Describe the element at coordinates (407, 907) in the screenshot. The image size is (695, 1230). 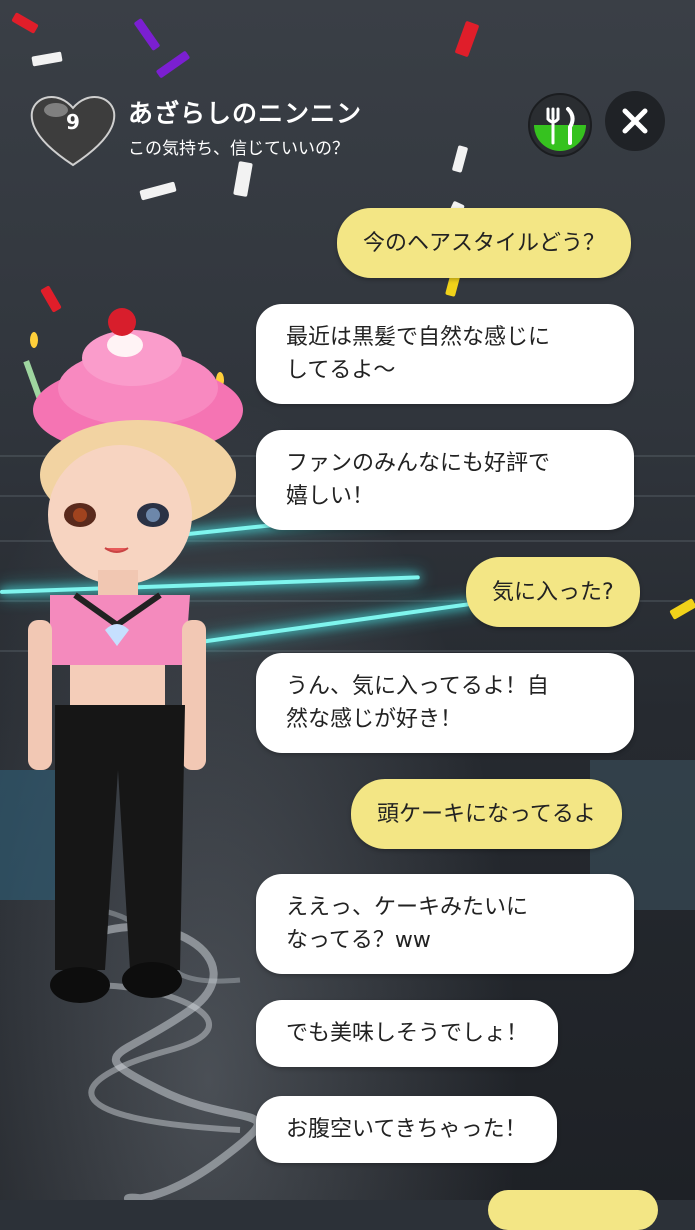
I see `bot-message-line: ええっ、ケーキみたいに` at that location.